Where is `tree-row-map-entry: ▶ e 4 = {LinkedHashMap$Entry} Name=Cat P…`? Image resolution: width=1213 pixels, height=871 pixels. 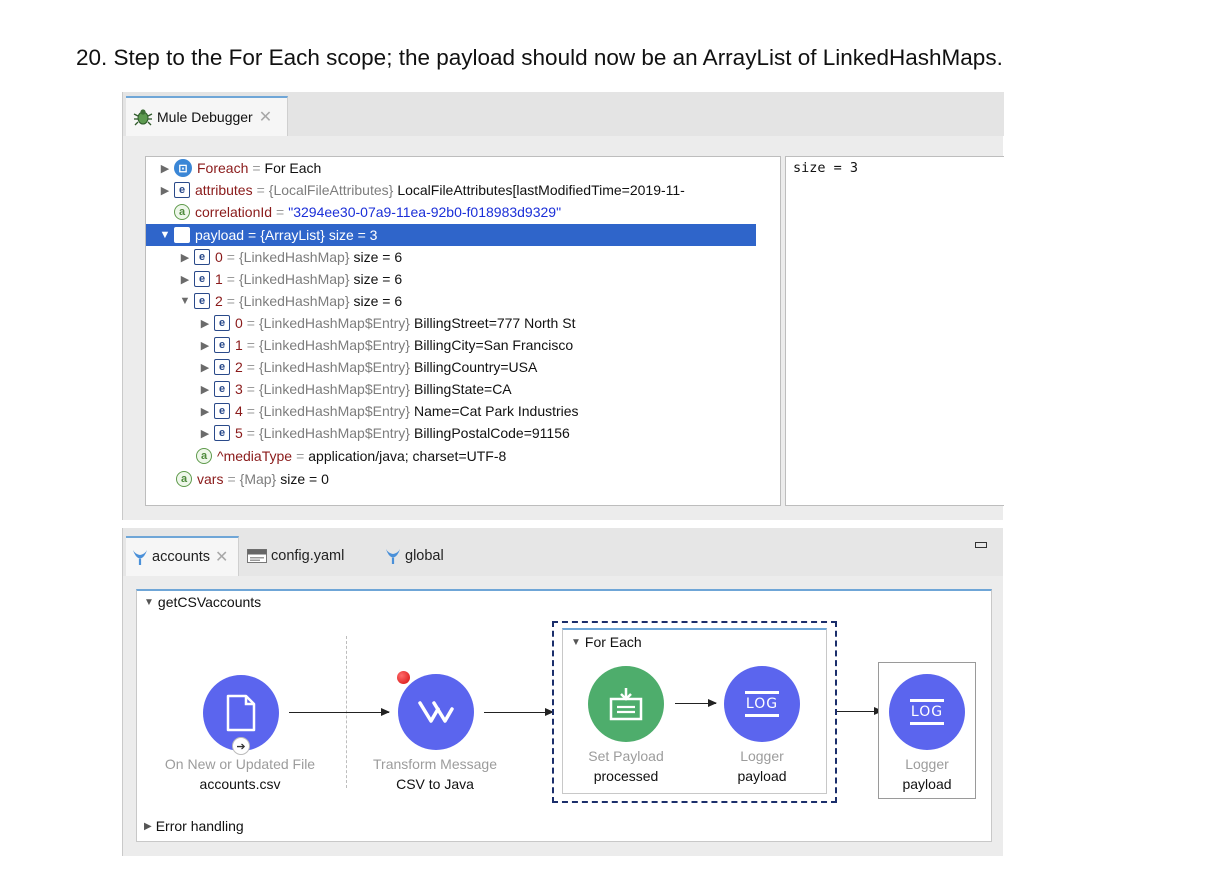 tree-row-map-entry: ▶ e 4 = {LinkedHashMap$Entry} Name=Cat P… is located at coordinates (388, 411).